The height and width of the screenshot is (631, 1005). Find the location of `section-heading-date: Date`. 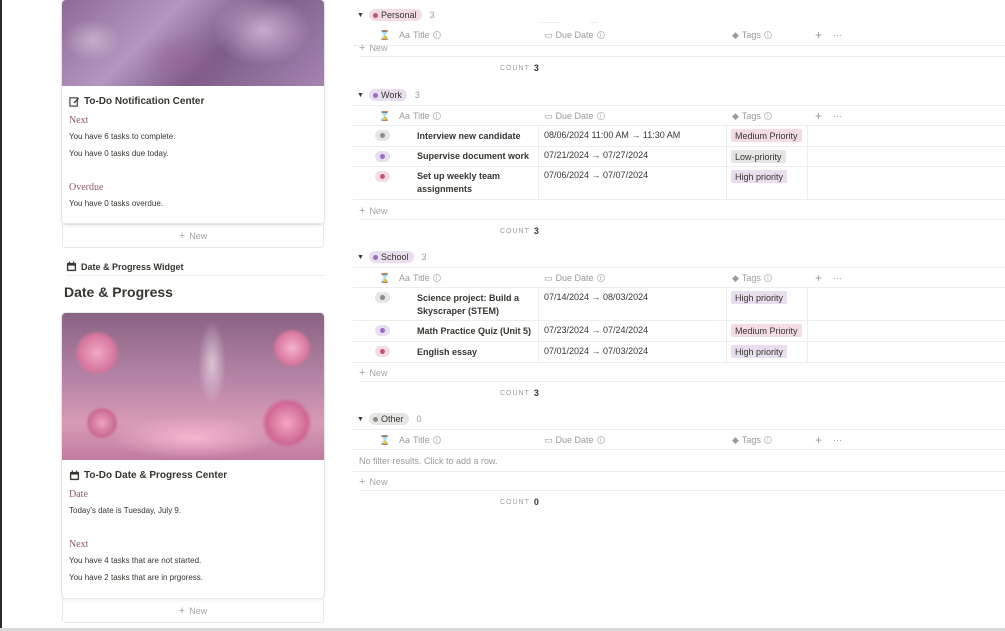

section-heading-date: Date is located at coordinates (78, 494).